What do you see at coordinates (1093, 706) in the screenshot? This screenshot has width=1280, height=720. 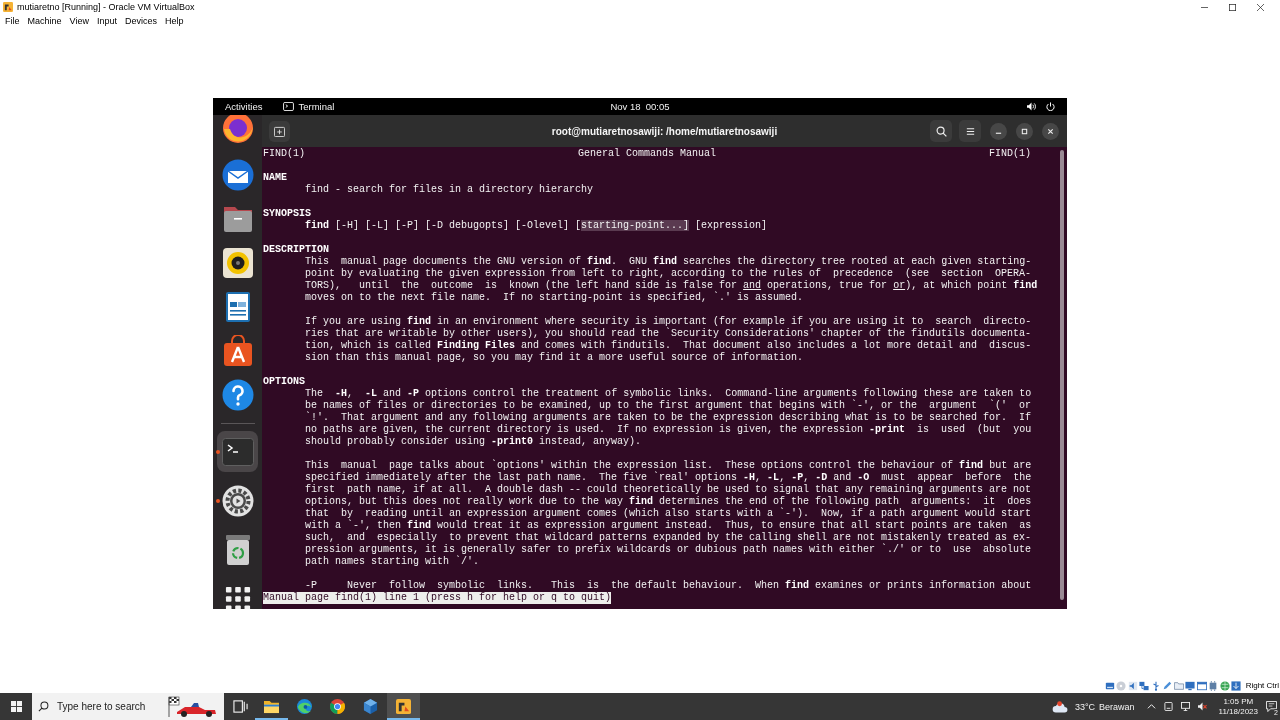 I see `weather-button: 33°C Berawan` at bounding box center [1093, 706].